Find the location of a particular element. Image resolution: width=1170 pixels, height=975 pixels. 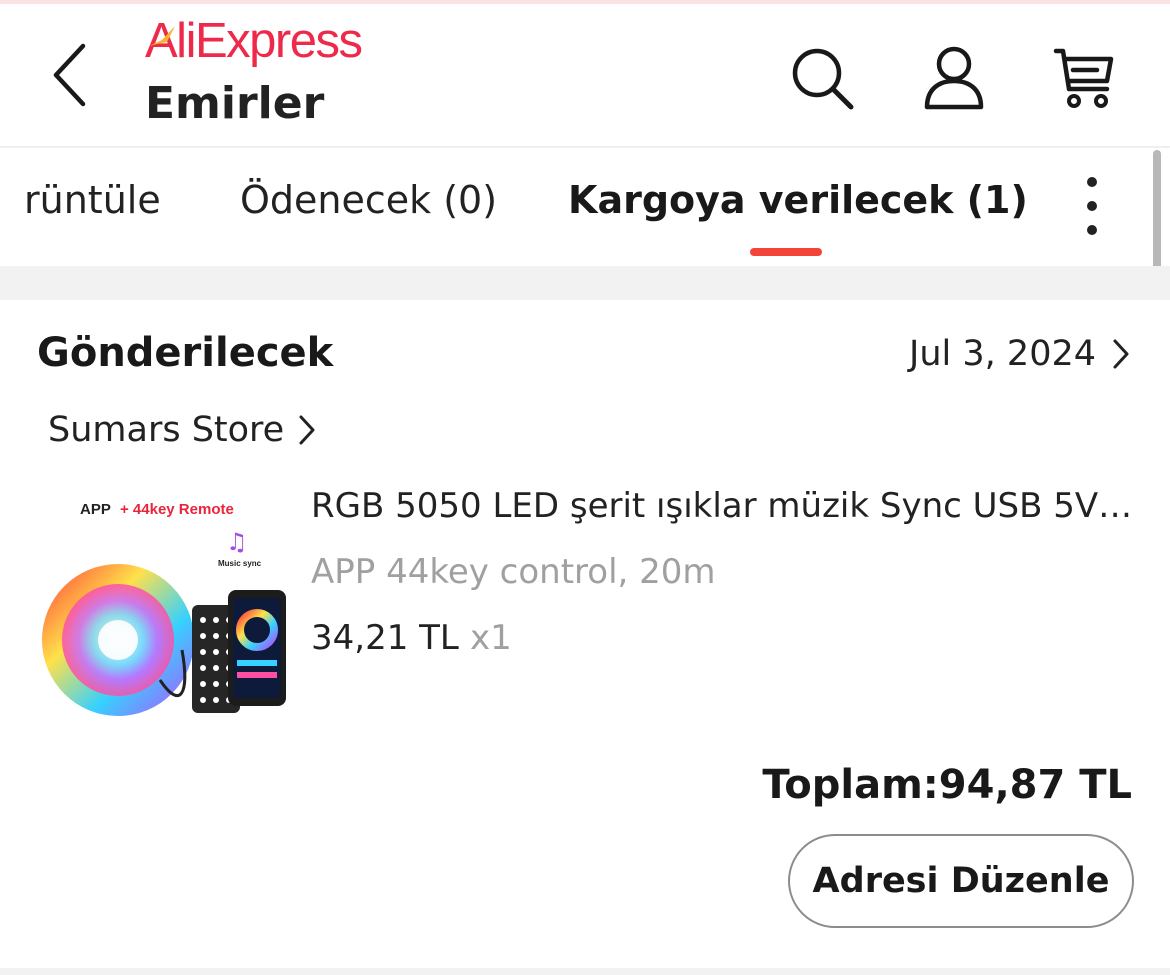

scrollbar is located at coordinates (1157, 211).